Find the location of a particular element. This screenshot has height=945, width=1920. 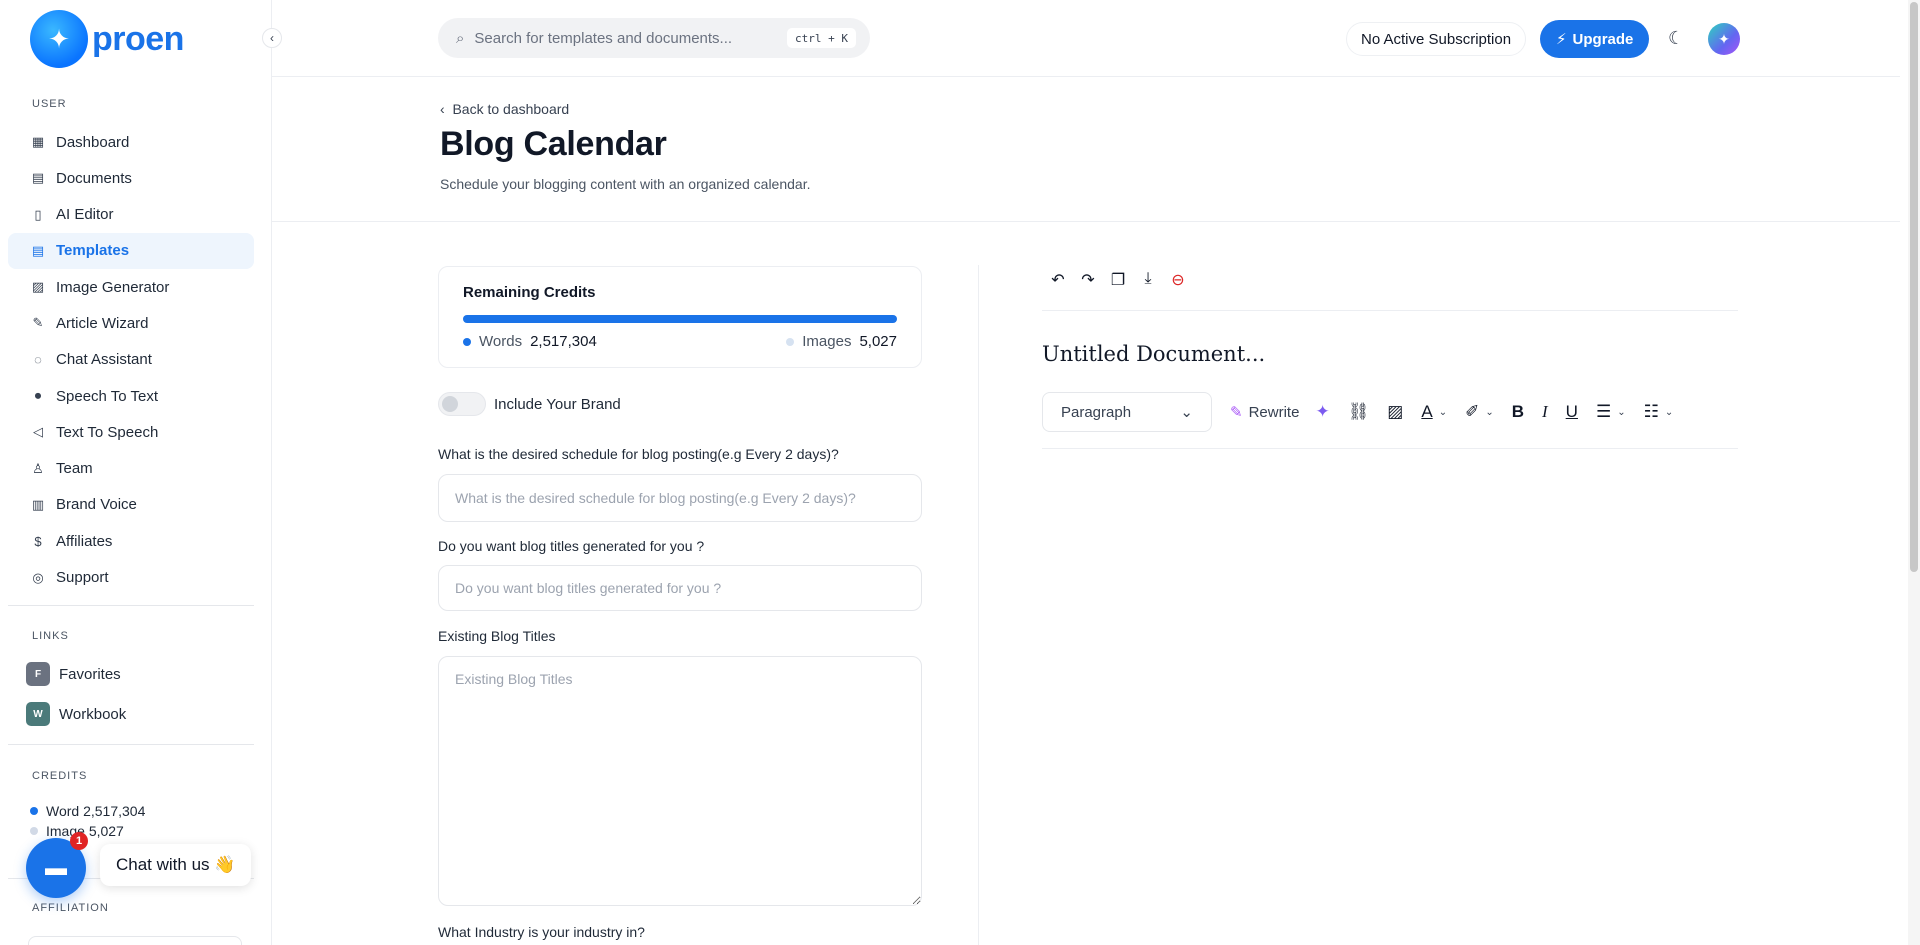

chat-icon: ▬ is located at coordinates (56, 867).